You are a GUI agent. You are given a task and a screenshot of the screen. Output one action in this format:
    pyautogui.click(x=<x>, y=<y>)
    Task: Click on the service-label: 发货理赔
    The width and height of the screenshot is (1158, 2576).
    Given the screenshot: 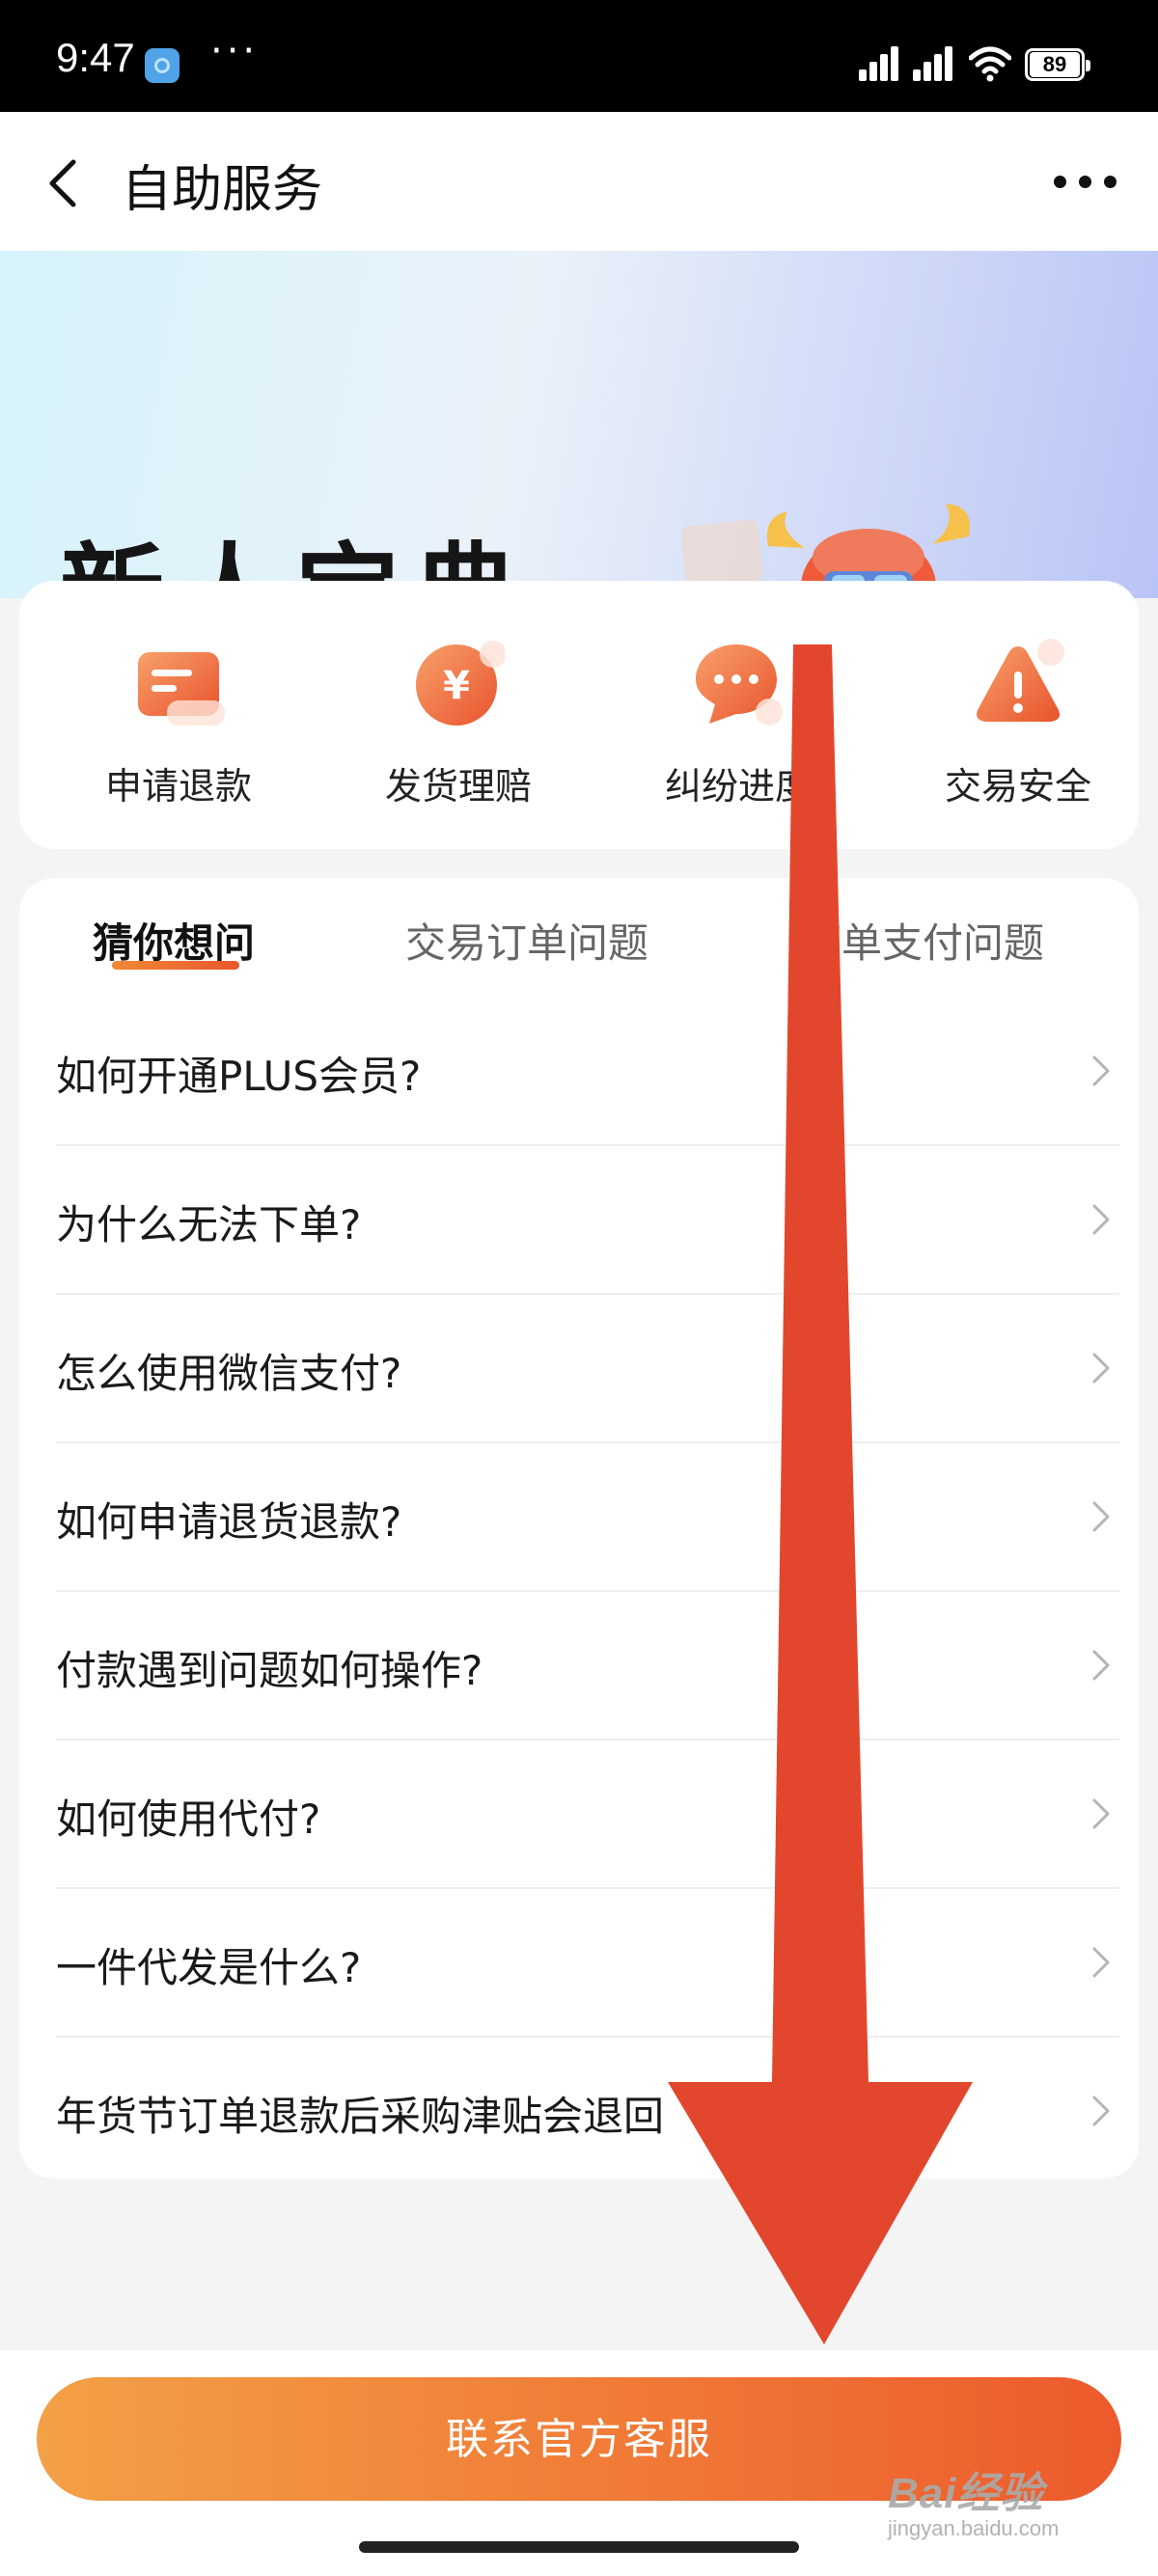 What is the action you would take?
    pyautogui.click(x=458, y=786)
    